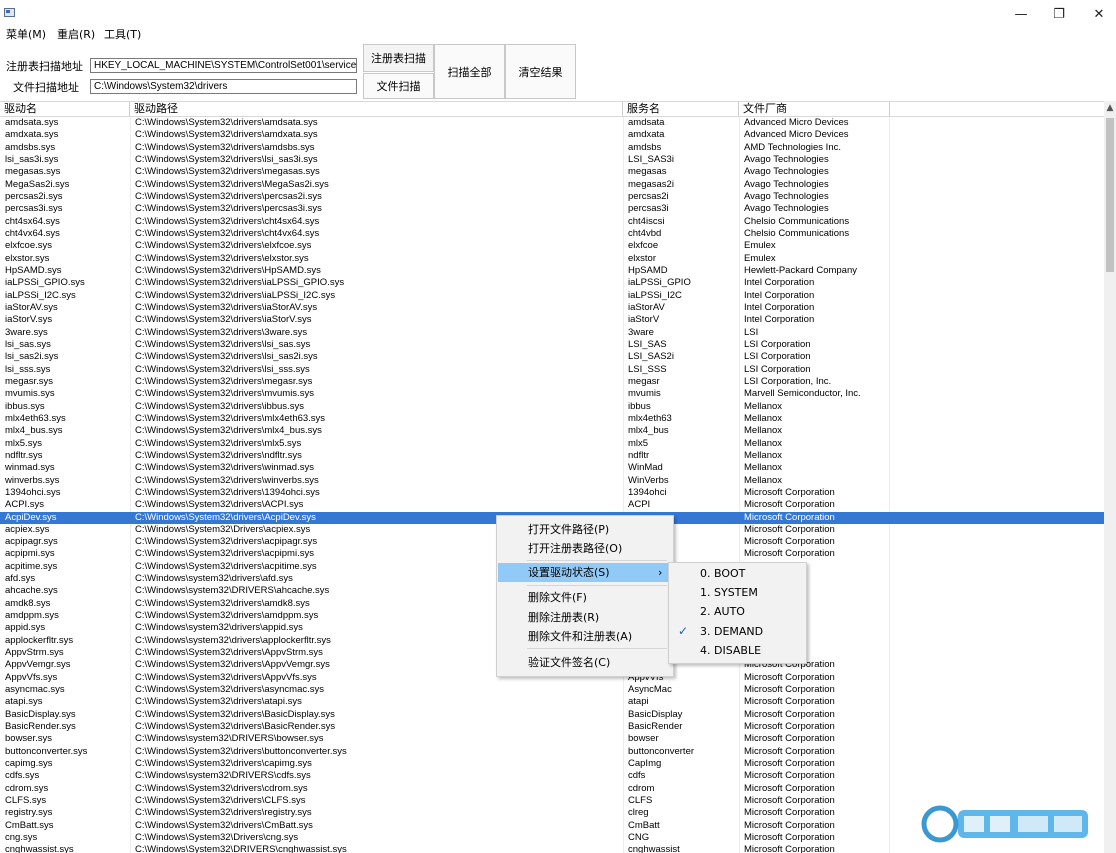 This screenshot has width=1116, height=853. Describe the element at coordinates (376, 109) in the screenshot. I see `column-header-driver-path: 驱动路径` at that location.